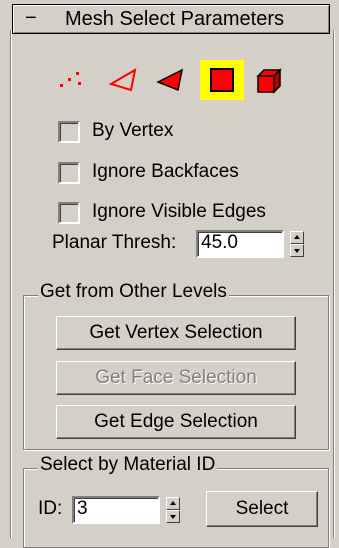  Describe the element at coordinates (133, 130) in the screenshot. I see `checkbox-label: By Vertex` at that location.